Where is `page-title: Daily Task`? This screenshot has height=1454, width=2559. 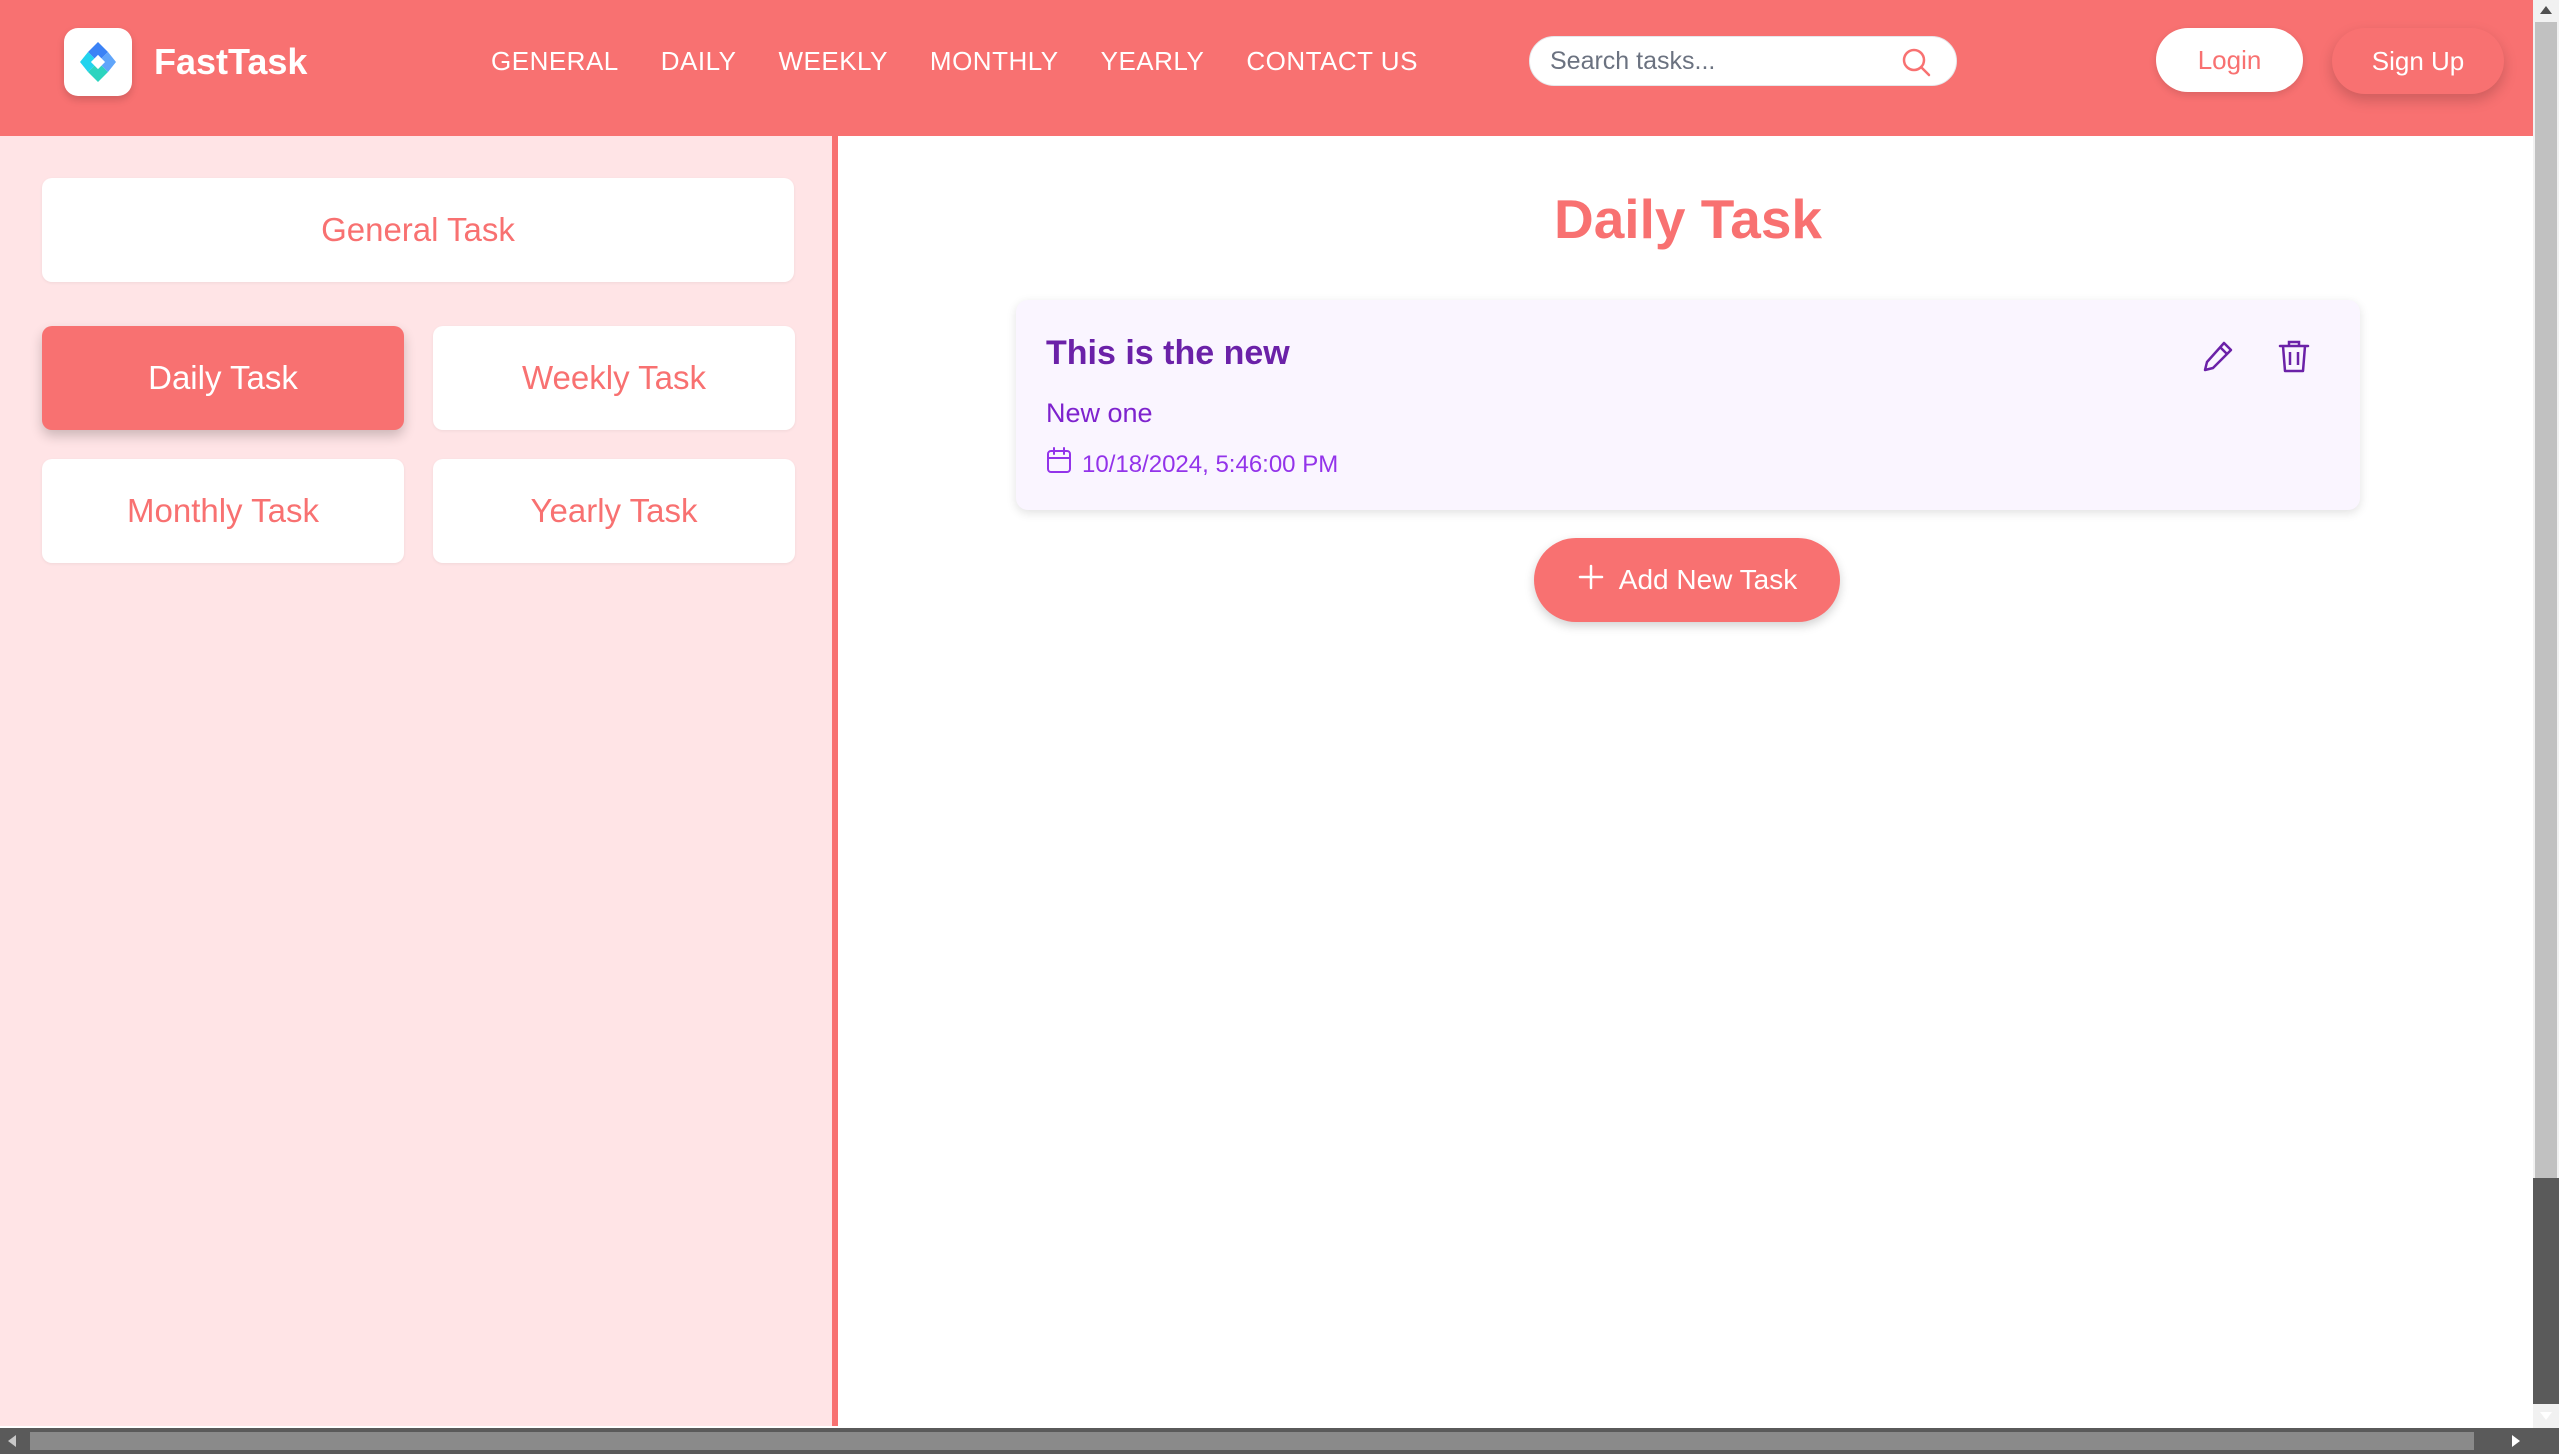 page-title: Daily Task is located at coordinates (1688, 219).